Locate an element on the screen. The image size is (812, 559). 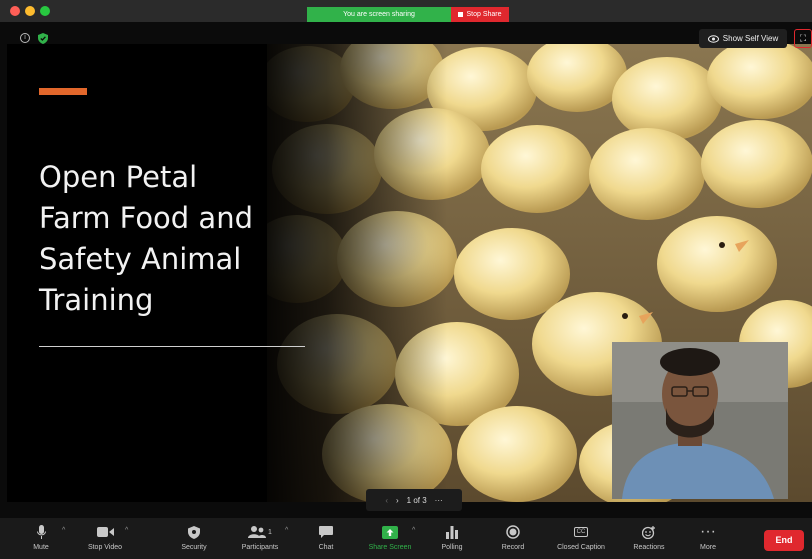
screen-sharing-indicator: You are screen sharing is located at coordinates (379, 14).